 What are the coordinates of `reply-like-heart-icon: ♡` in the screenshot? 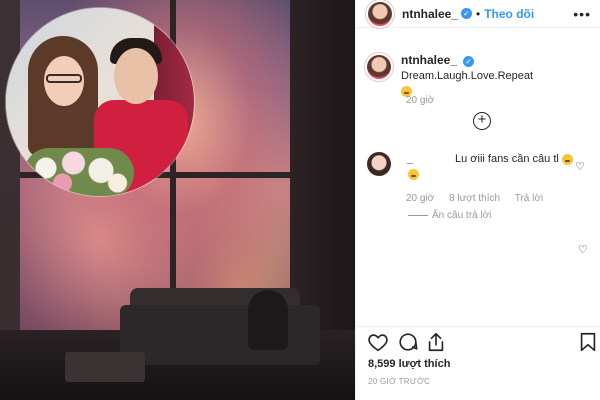 It's located at (583, 249).